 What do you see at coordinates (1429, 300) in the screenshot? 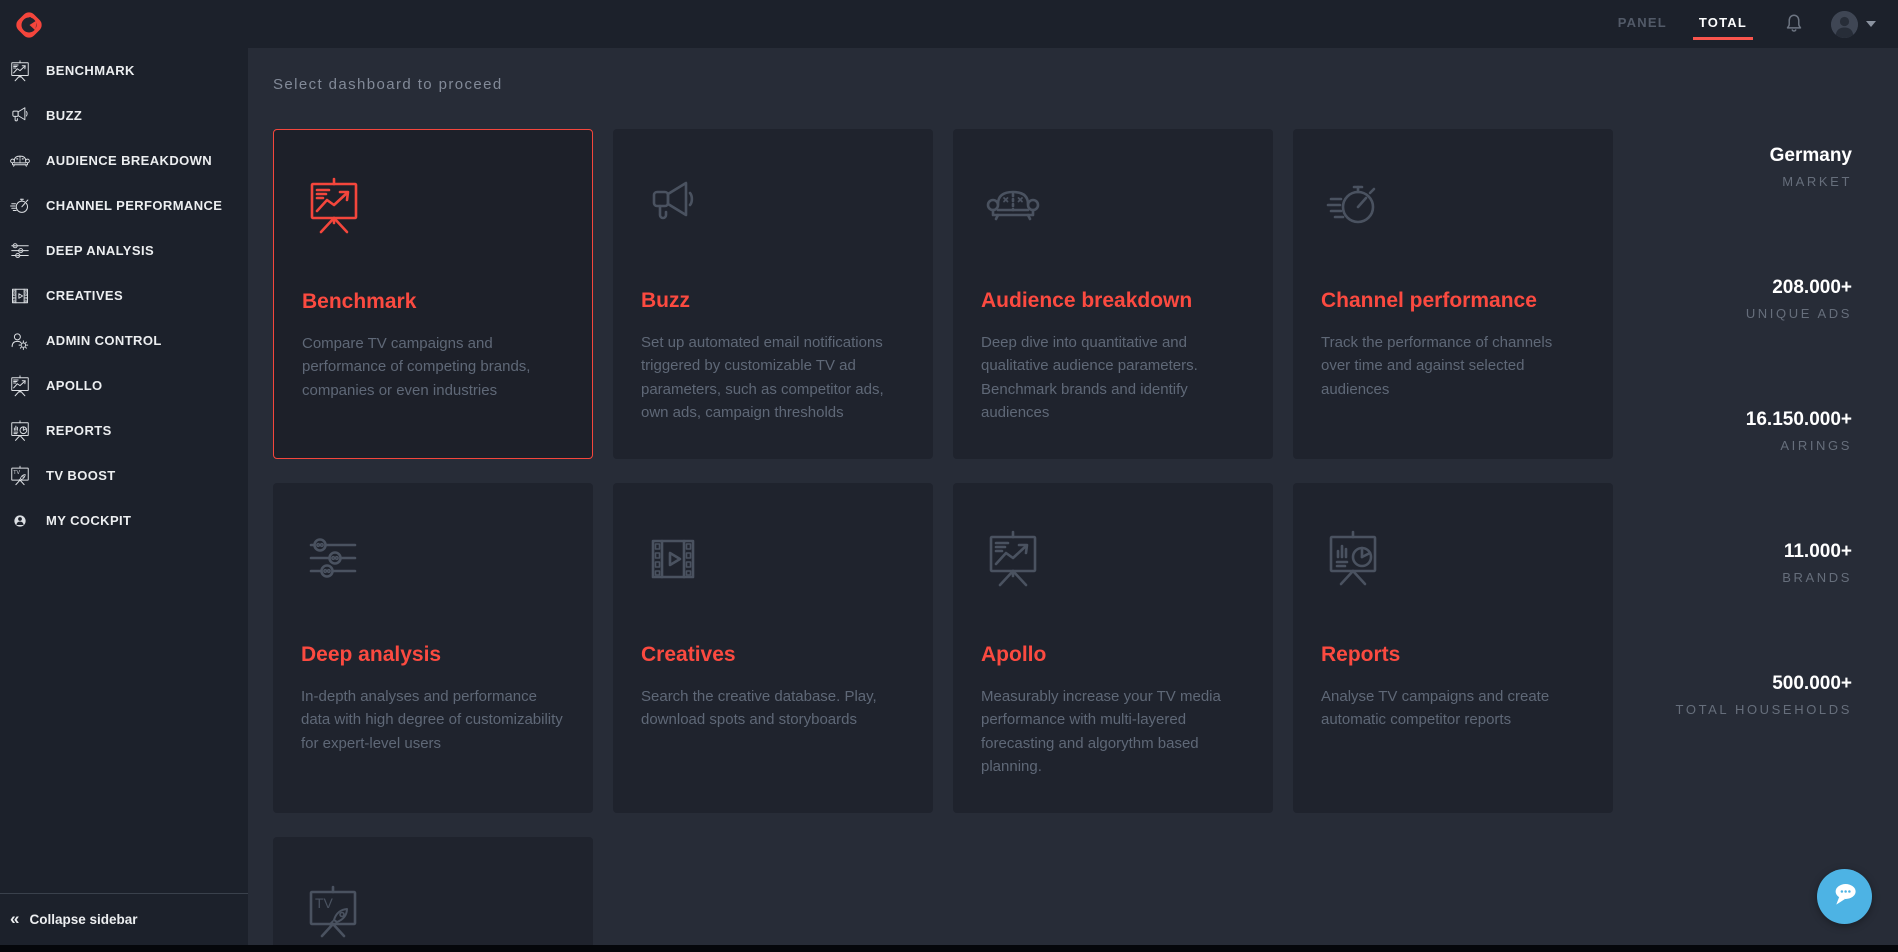
I see `card-title: Channel performance` at bounding box center [1429, 300].